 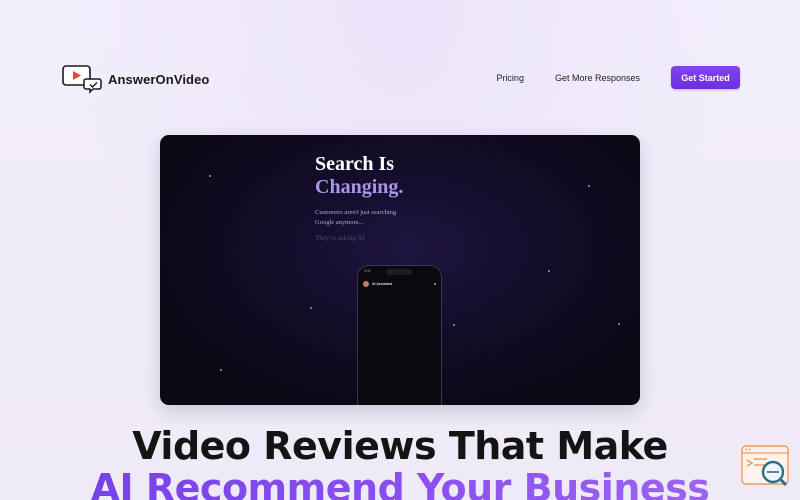 What do you see at coordinates (355, 164) in the screenshot?
I see `video-title-line-1: Search Is` at bounding box center [355, 164].